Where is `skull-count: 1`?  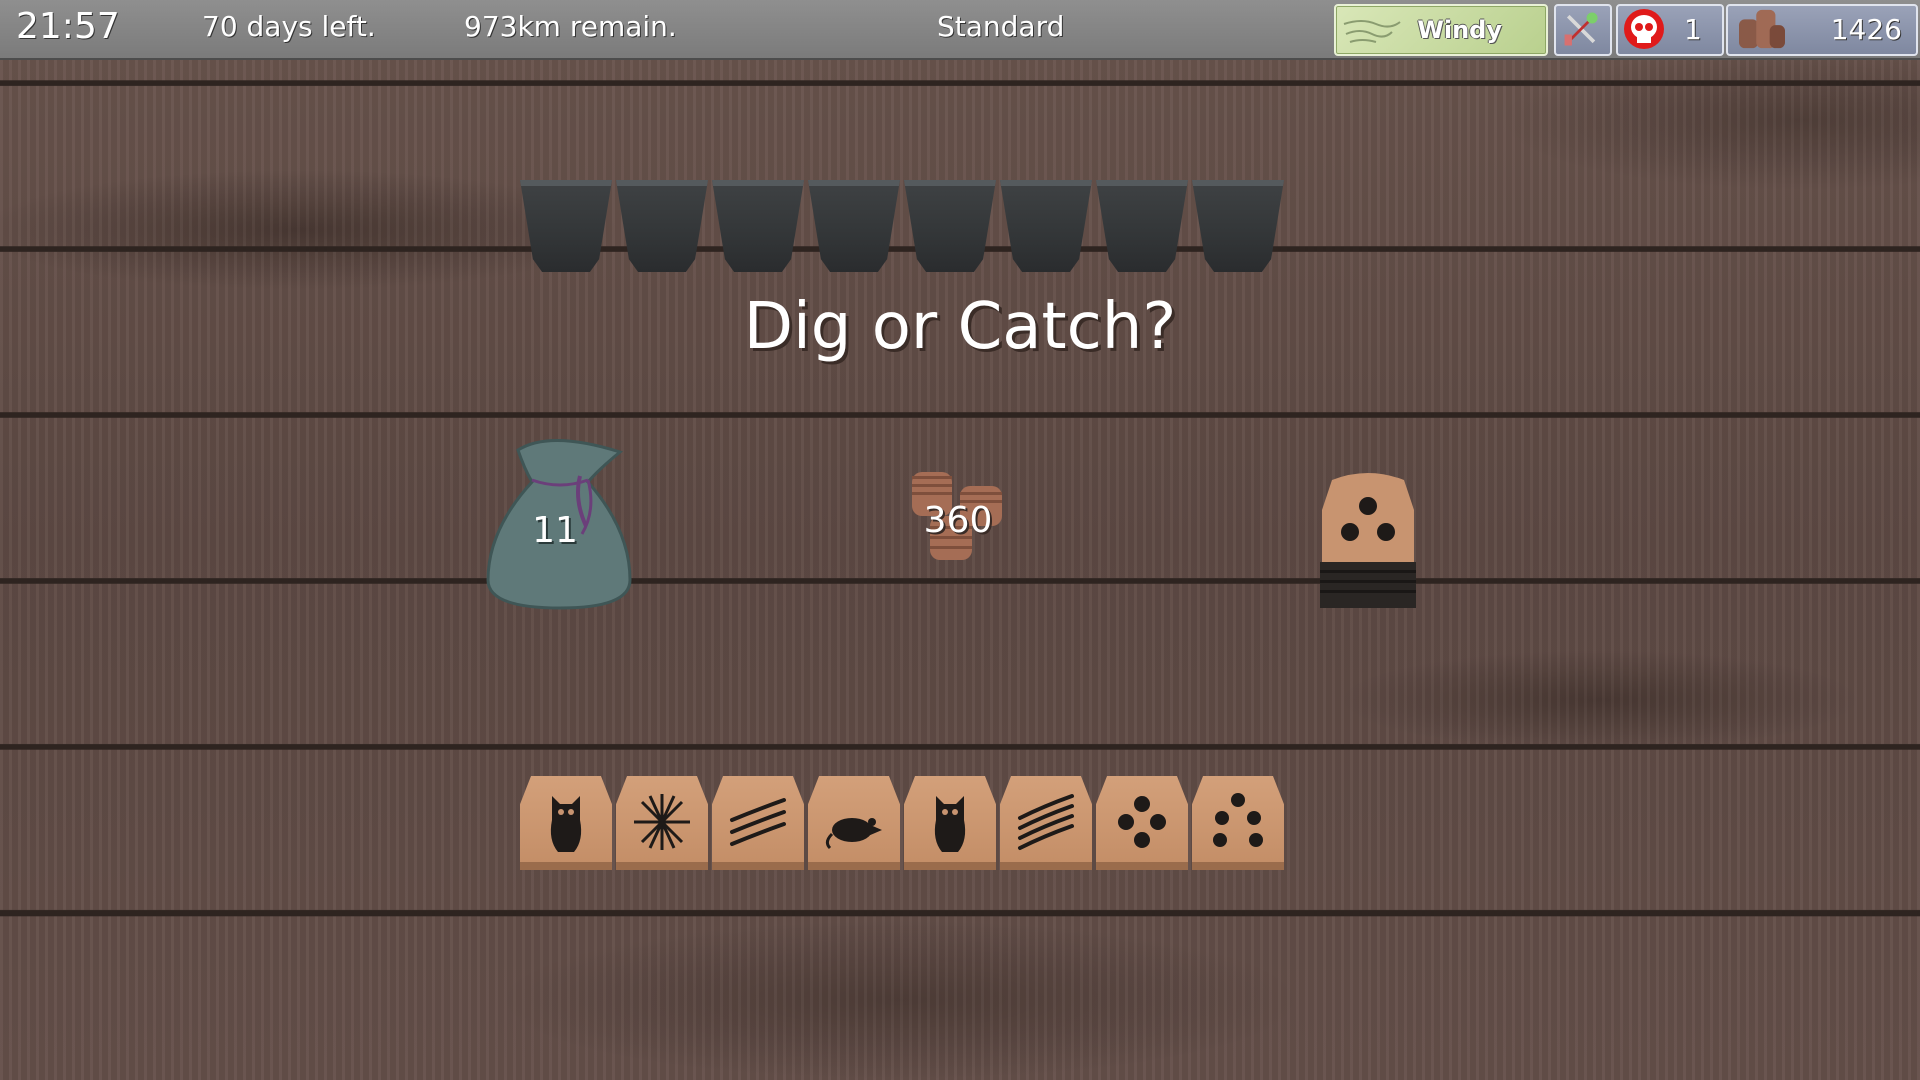
skull-count: 1 is located at coordinates (1693, 29).